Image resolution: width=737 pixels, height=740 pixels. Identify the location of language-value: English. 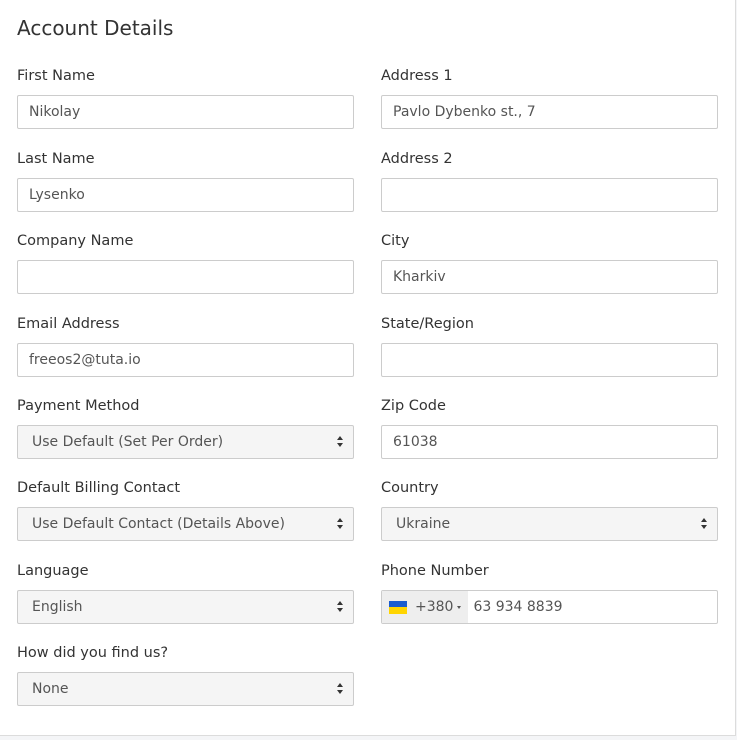
(57, 607).